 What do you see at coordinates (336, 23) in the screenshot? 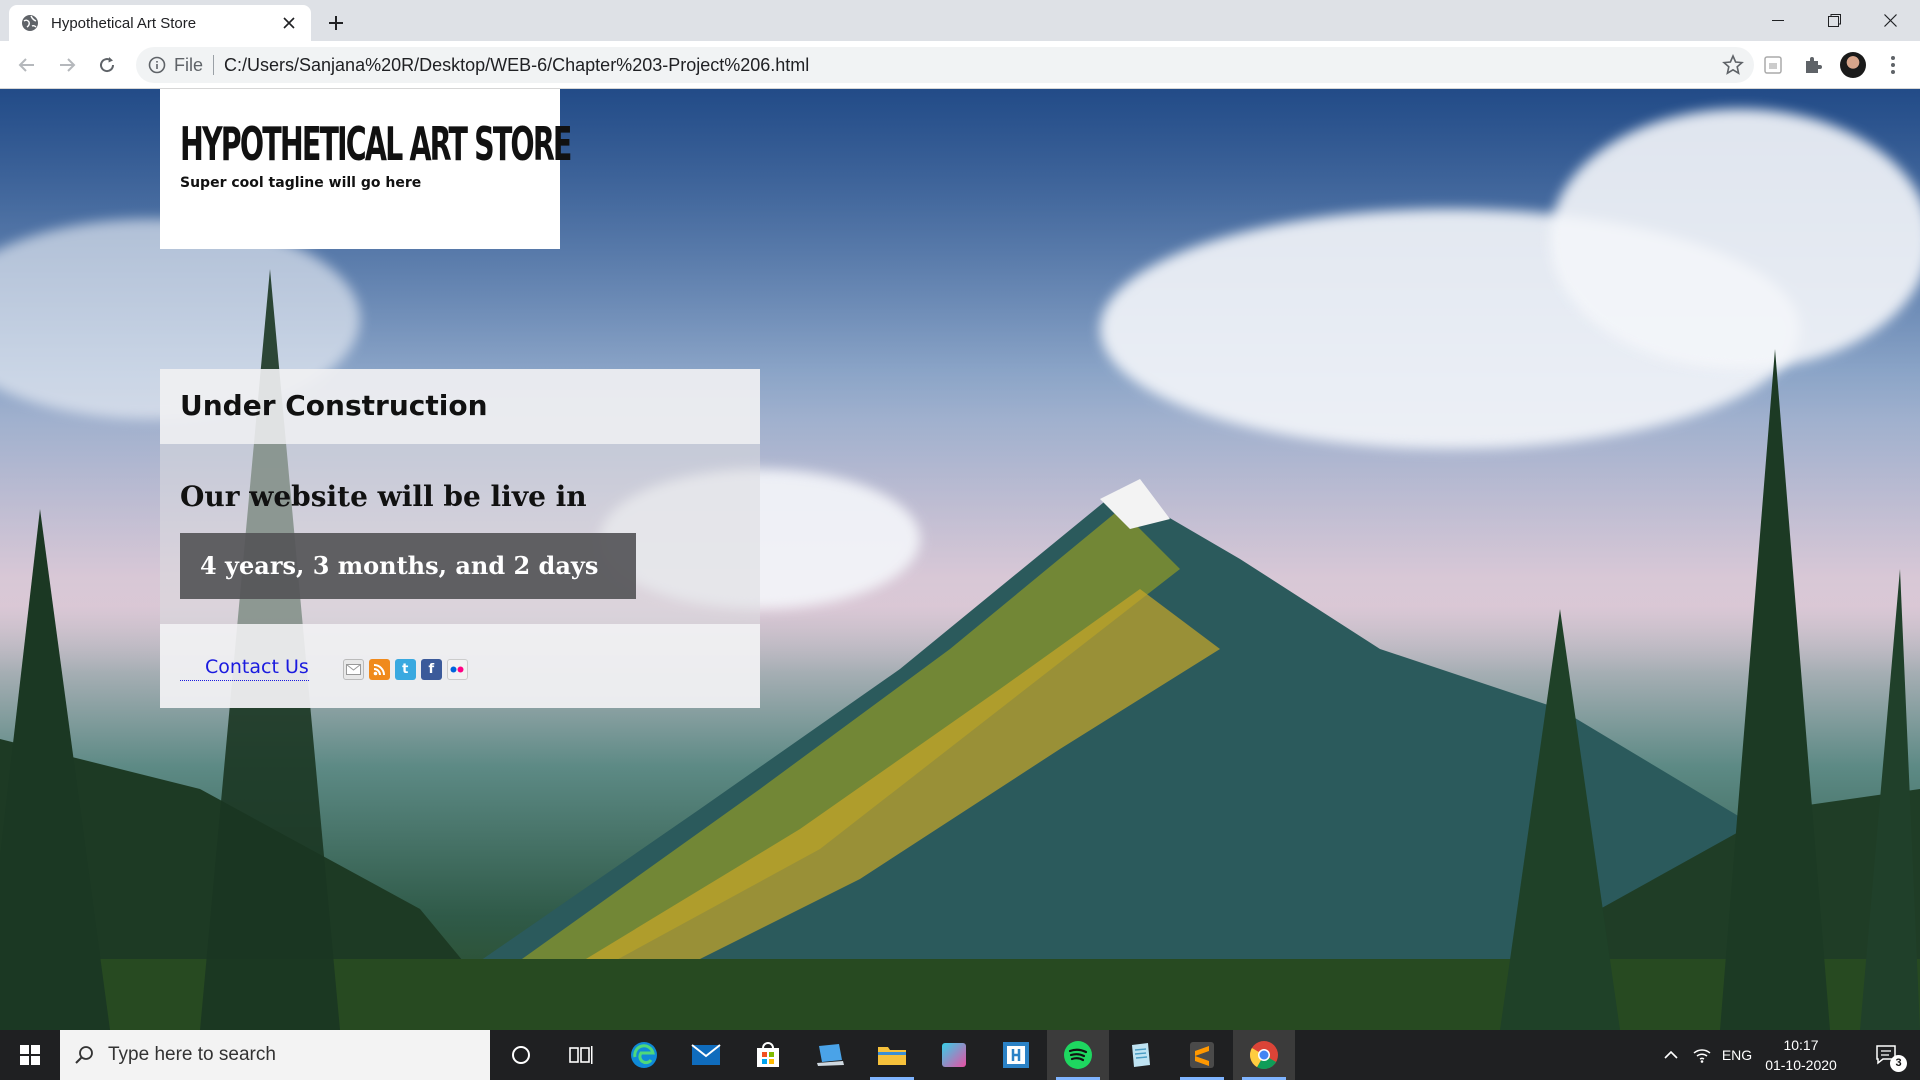
I see `new-tab-button` at bounding box center [336, 23].